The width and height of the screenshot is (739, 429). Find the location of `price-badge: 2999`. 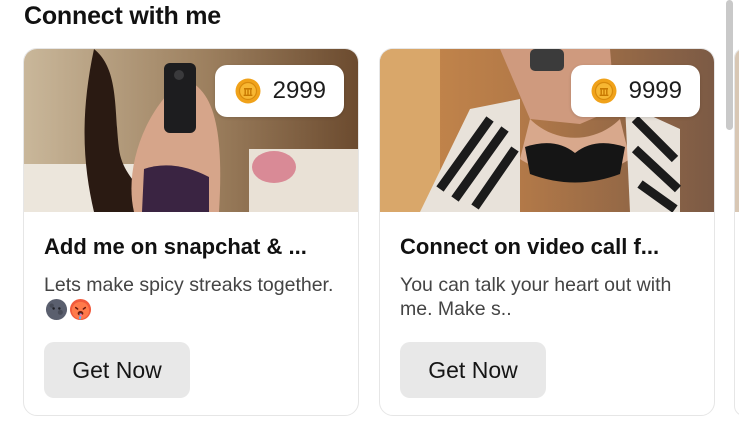

price-badge: 2999 is located at coordinates (279, 91).